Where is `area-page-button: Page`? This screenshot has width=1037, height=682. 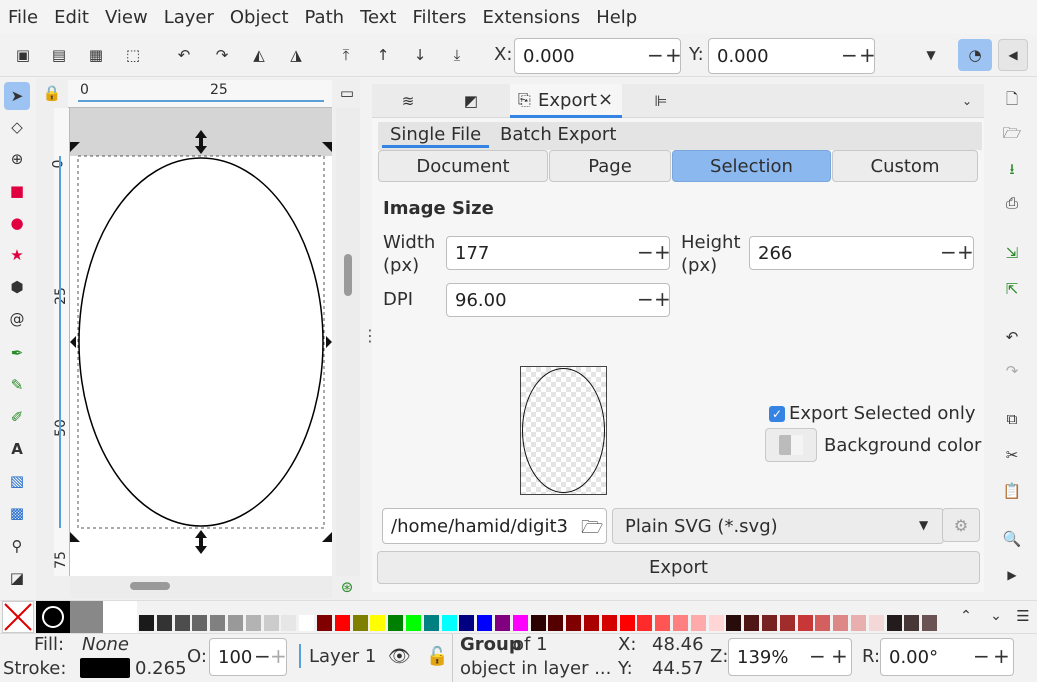
area-page-button: Page is located at coordinates (610, 166).